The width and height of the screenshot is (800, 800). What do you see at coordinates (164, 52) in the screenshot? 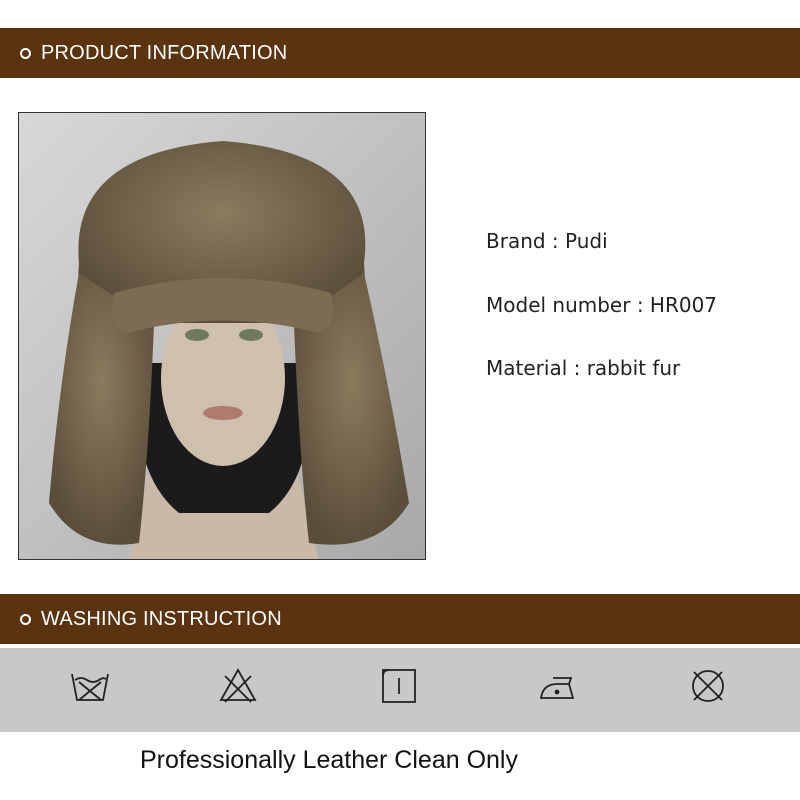
I see `section-title: PRODUCT INFORMATION` at bounding box center [164, 52].